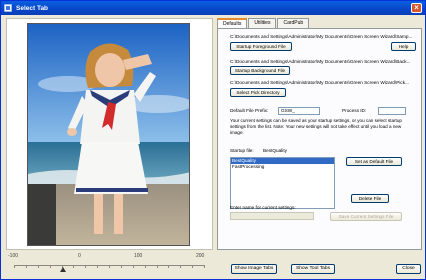 This screenshot has height=280, width=426. Describe the element at coordinates (262, 23) in the screenshot. I see `tab-utilities: Utilities` at that location.